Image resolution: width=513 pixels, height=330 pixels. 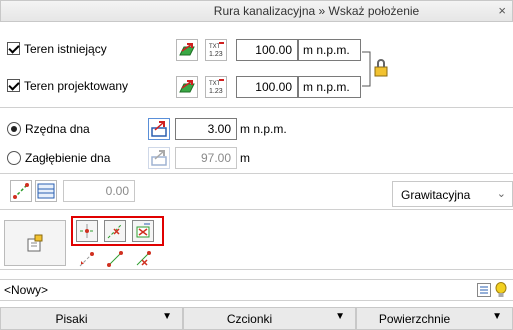 I want to click on slope-table-icon, so click(x=46, y=191).